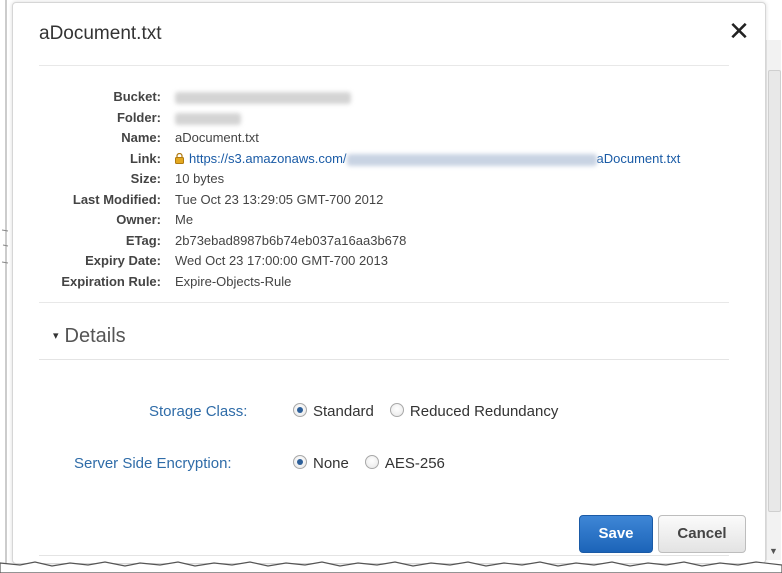 Image resolution: width=782 pixels, height=573 pixels. I want to click on etag-value: 2b73ebad8987b6b74eb037a16aa3b678, so click(291, 240).